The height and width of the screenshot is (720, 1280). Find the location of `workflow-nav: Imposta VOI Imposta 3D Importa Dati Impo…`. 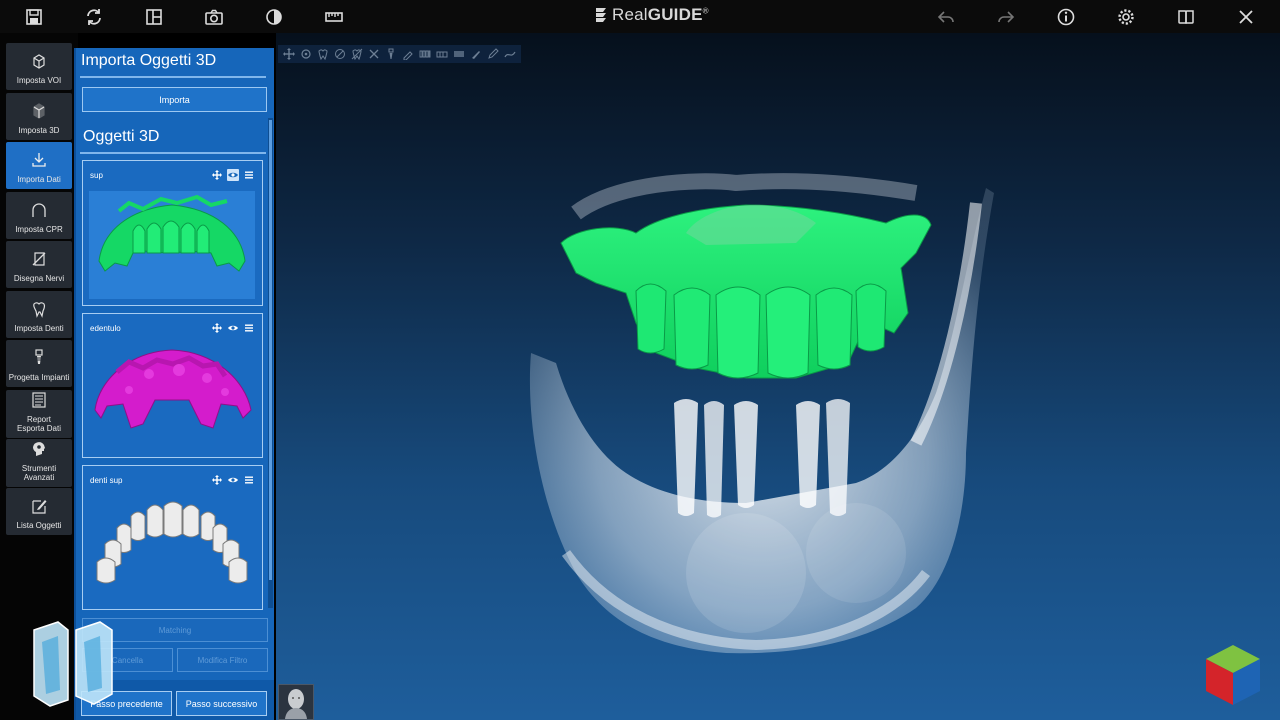

workflow-nav: Imposta VOI Imposta 3D Importa Dati Impo… is located at coordinates (39, 376).